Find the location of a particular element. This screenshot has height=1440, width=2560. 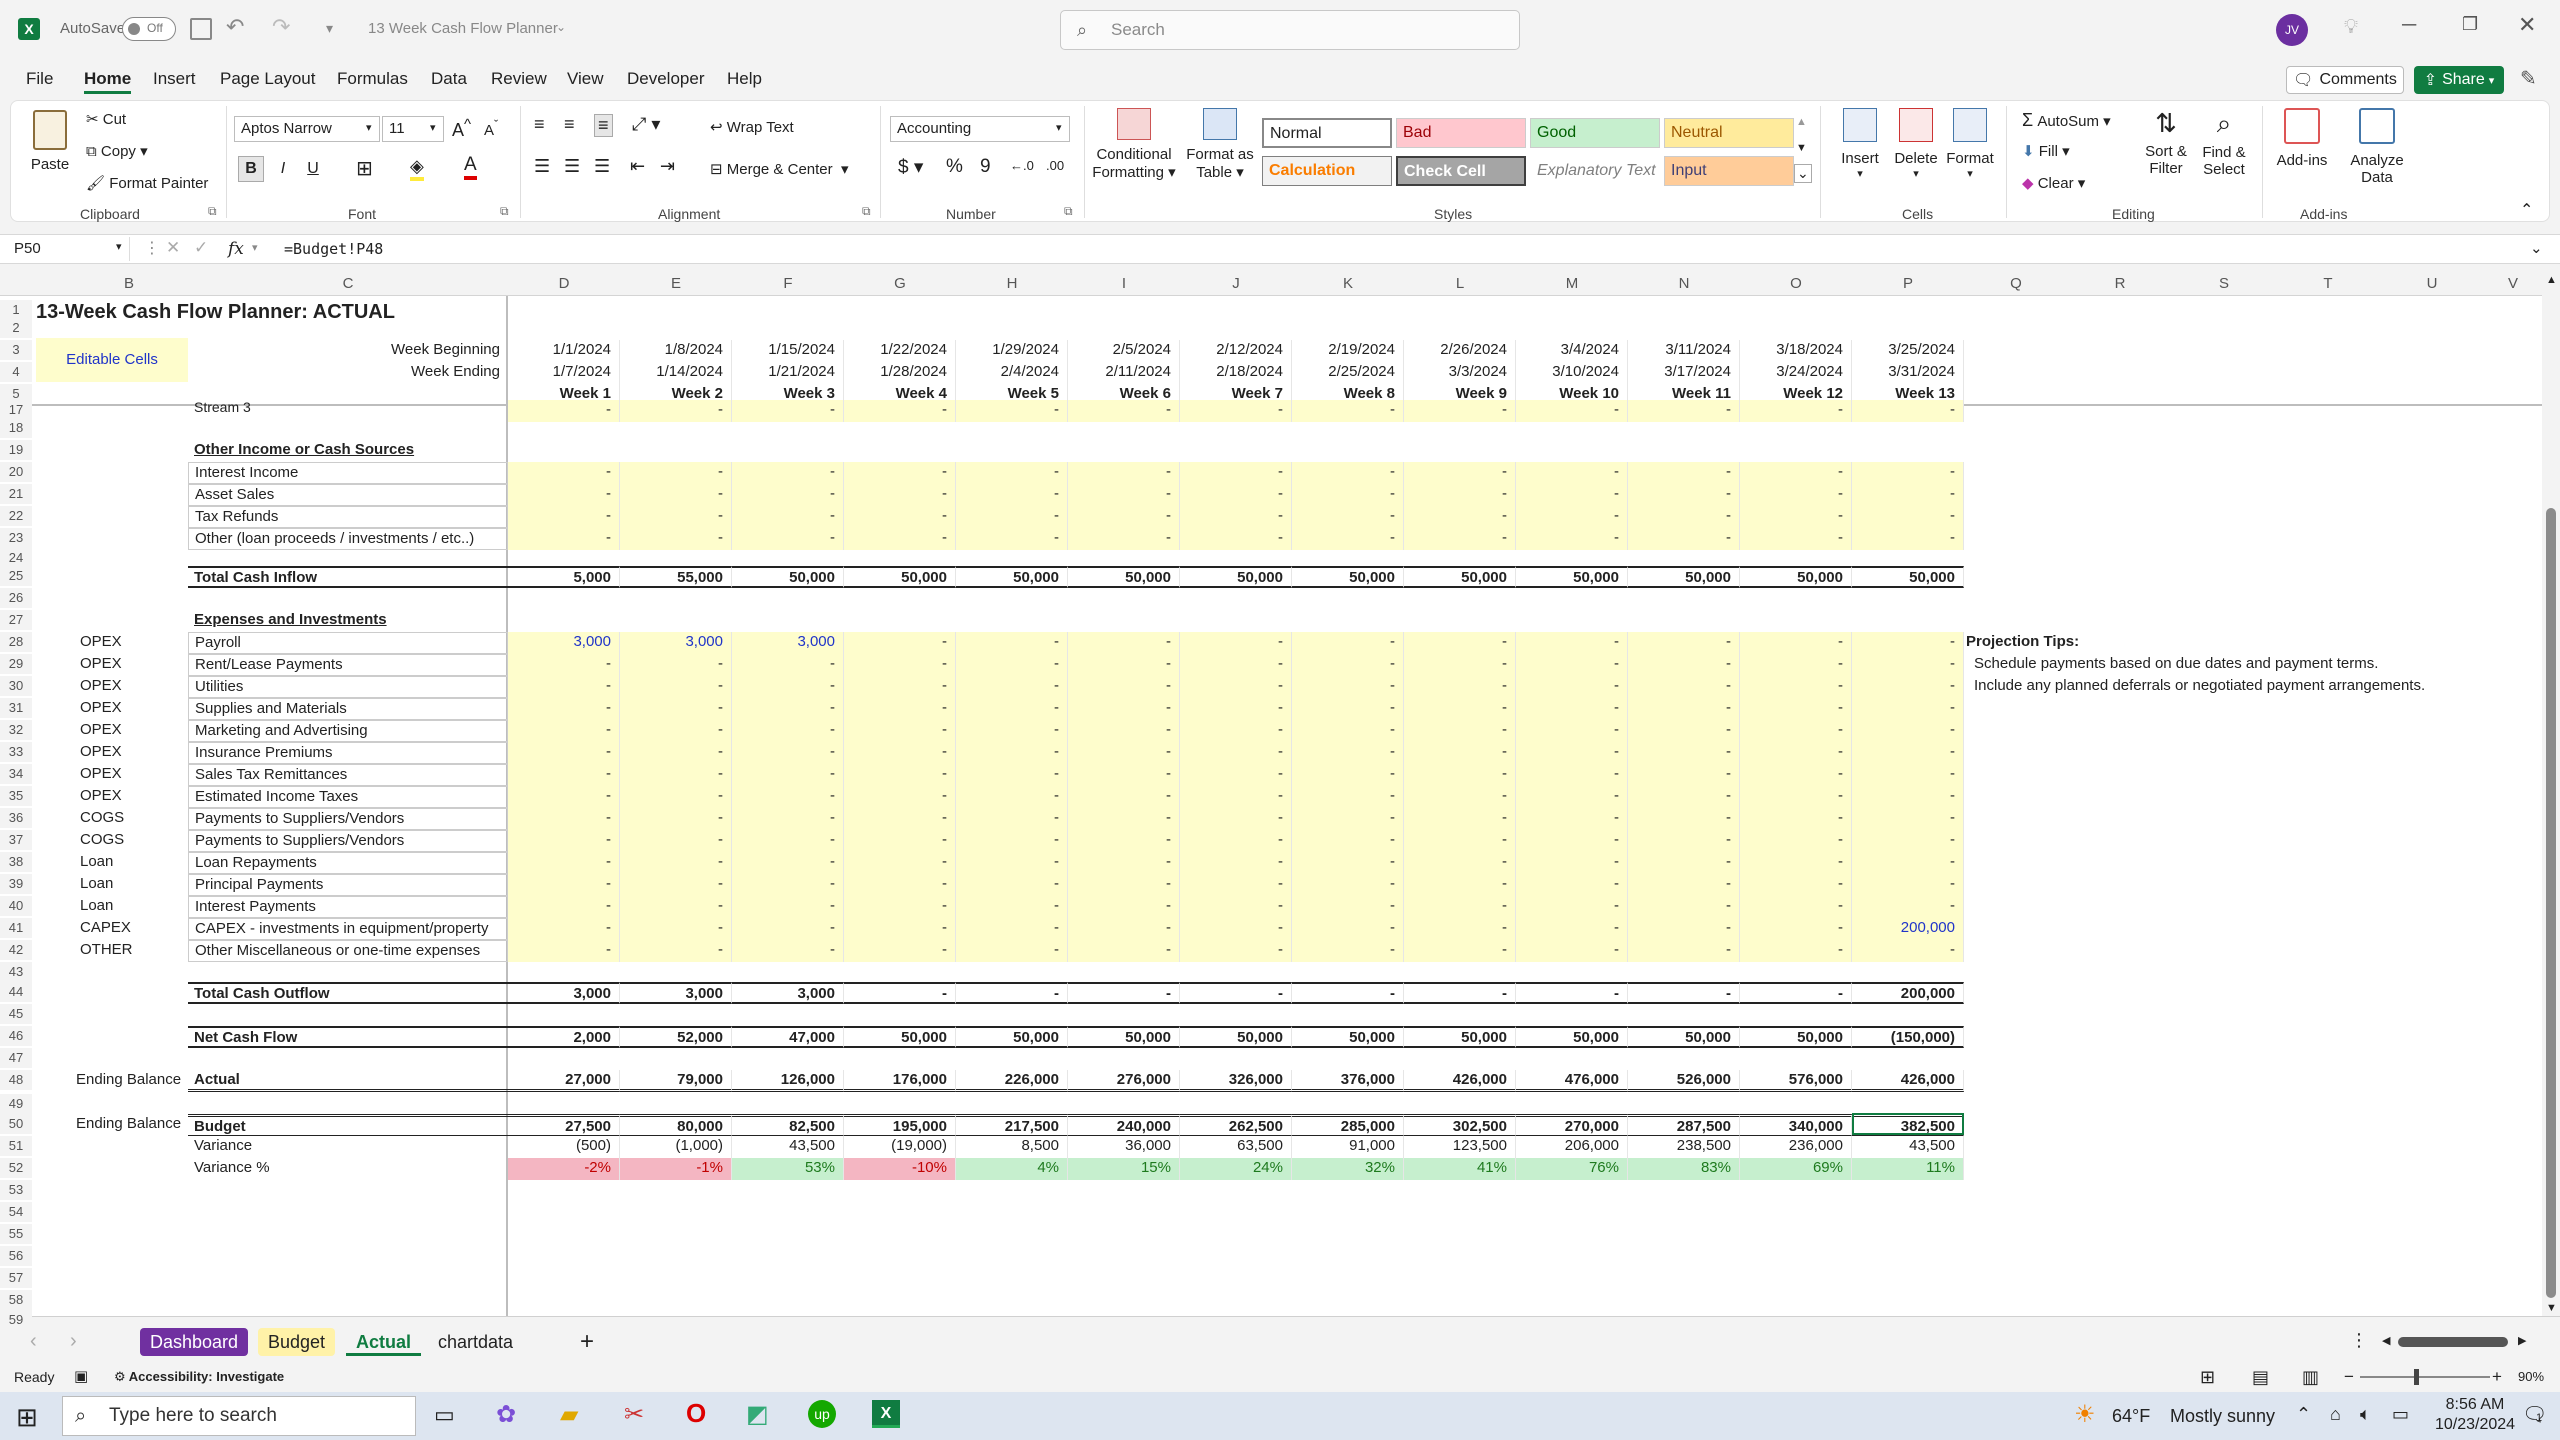

excel-taskbar-icon: X is located at coordinates (886, 1414).